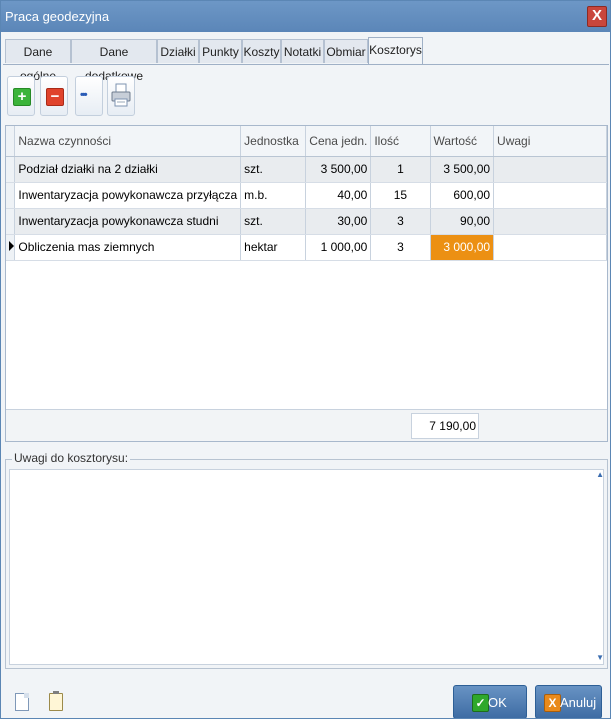 This screenshot has height=719, width=611. Describe the element at coordinates (273, 247) in the screenshot. I see `cell-unit: hektar` at that location.